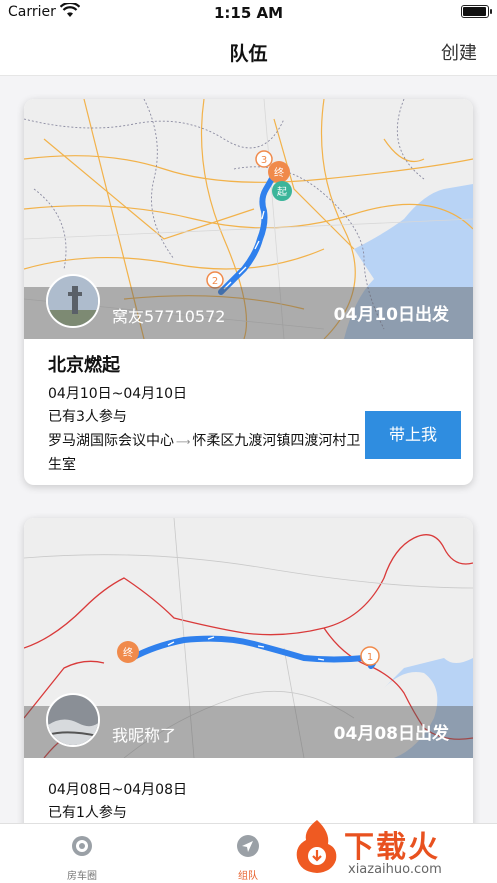  I want to click on date-range: 04月10日~04月10日, so click(117, 394).